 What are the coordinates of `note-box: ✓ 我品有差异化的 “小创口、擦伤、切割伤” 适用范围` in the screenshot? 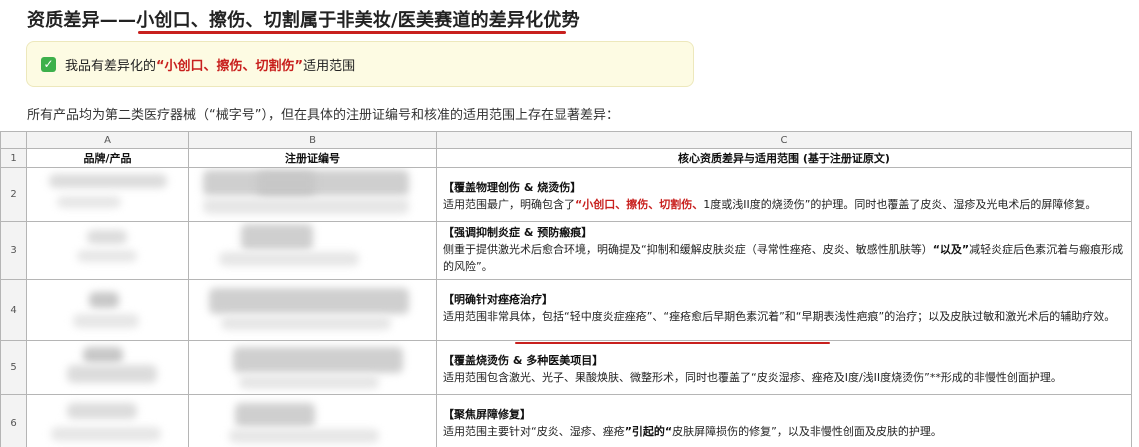 It's located at (360, 64).